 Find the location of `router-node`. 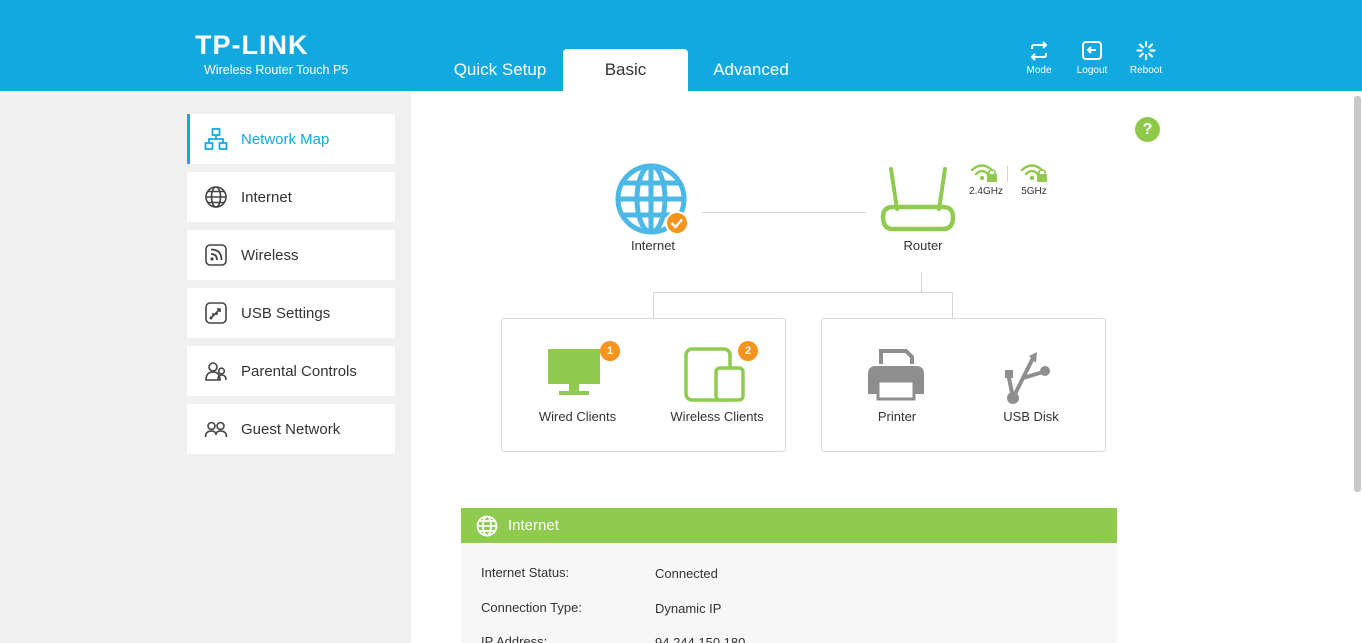

router-node is located at coordinates (918, 200).